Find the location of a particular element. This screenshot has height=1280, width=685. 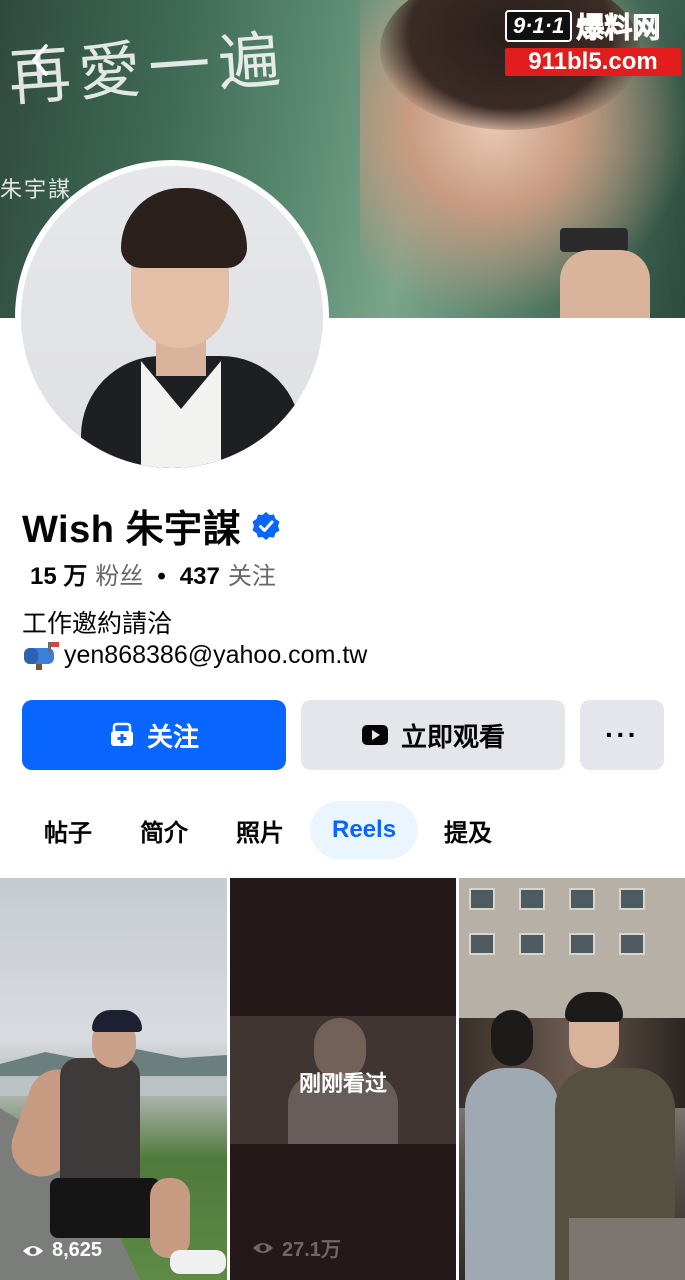

reel-view-count: 27.1万 is located at coordinates (311, 1250).